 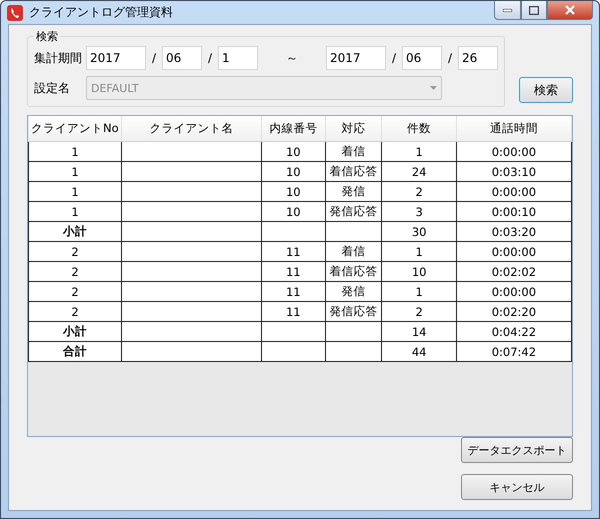 I want to click on export-button: データエクスポート, so click(x=517, y=450).